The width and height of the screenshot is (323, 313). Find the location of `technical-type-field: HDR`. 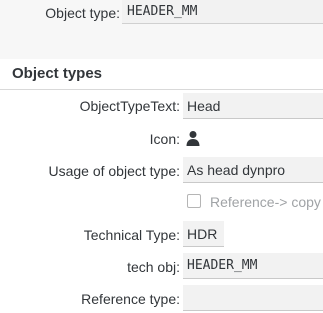

technical-type-field: HDR is located at coordinates (203, 234).